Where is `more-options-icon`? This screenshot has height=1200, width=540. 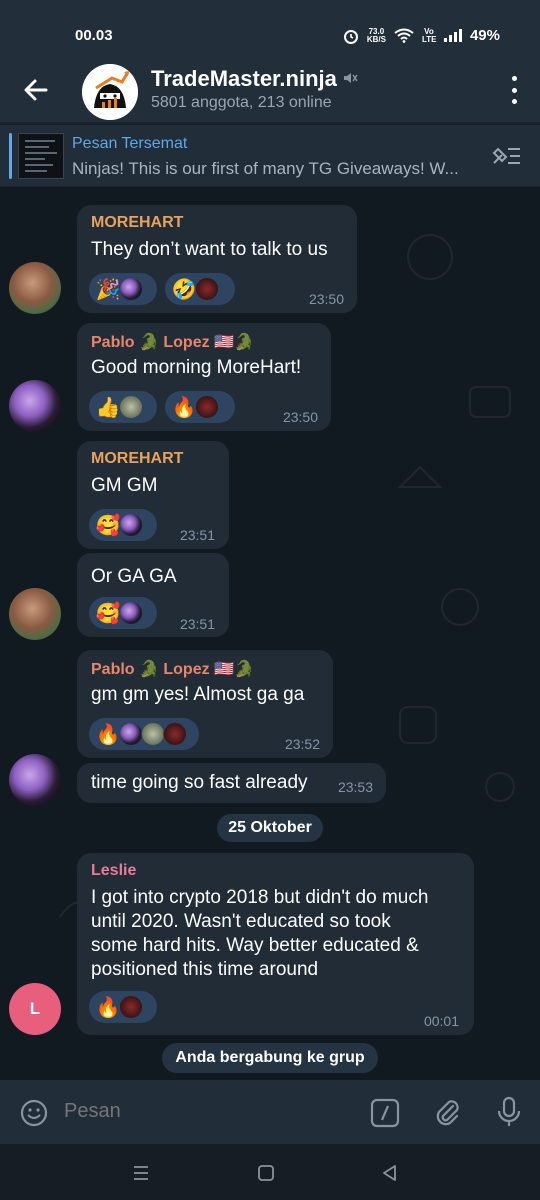 more-options-icon is located at coordinates (514, 90).